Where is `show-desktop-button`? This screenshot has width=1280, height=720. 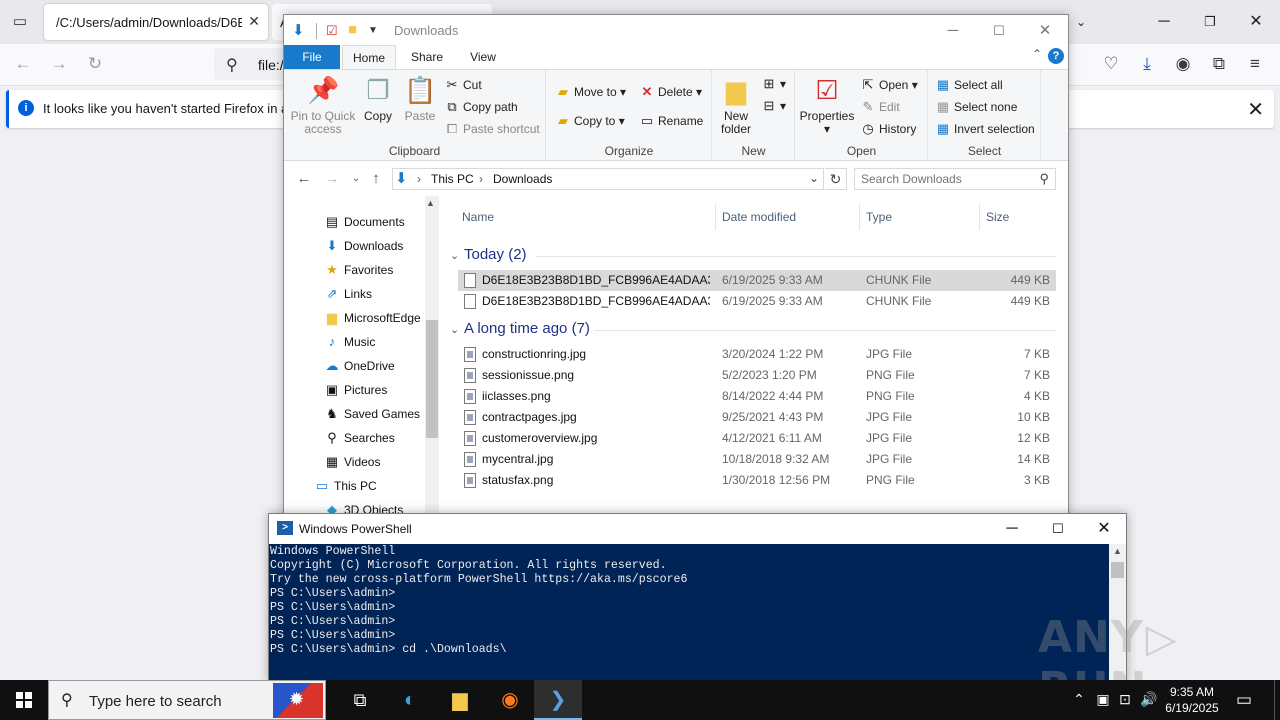 show-desktop-button is located at coordinates (1277, 700).